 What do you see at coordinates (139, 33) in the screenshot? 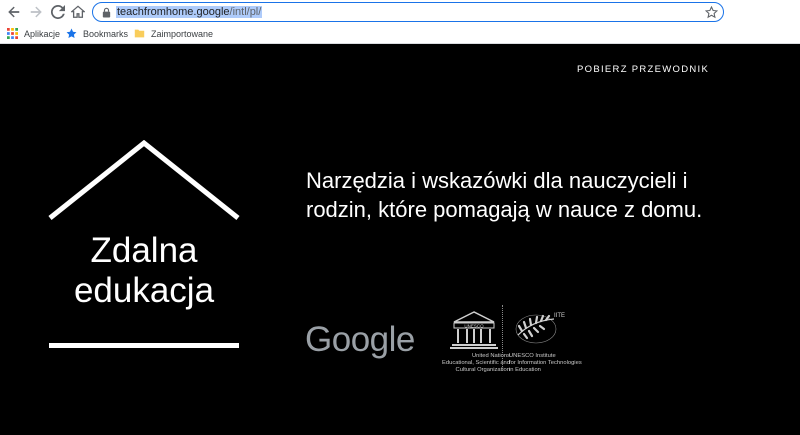
I see `folder-icon` at bounding box center [139, 33].